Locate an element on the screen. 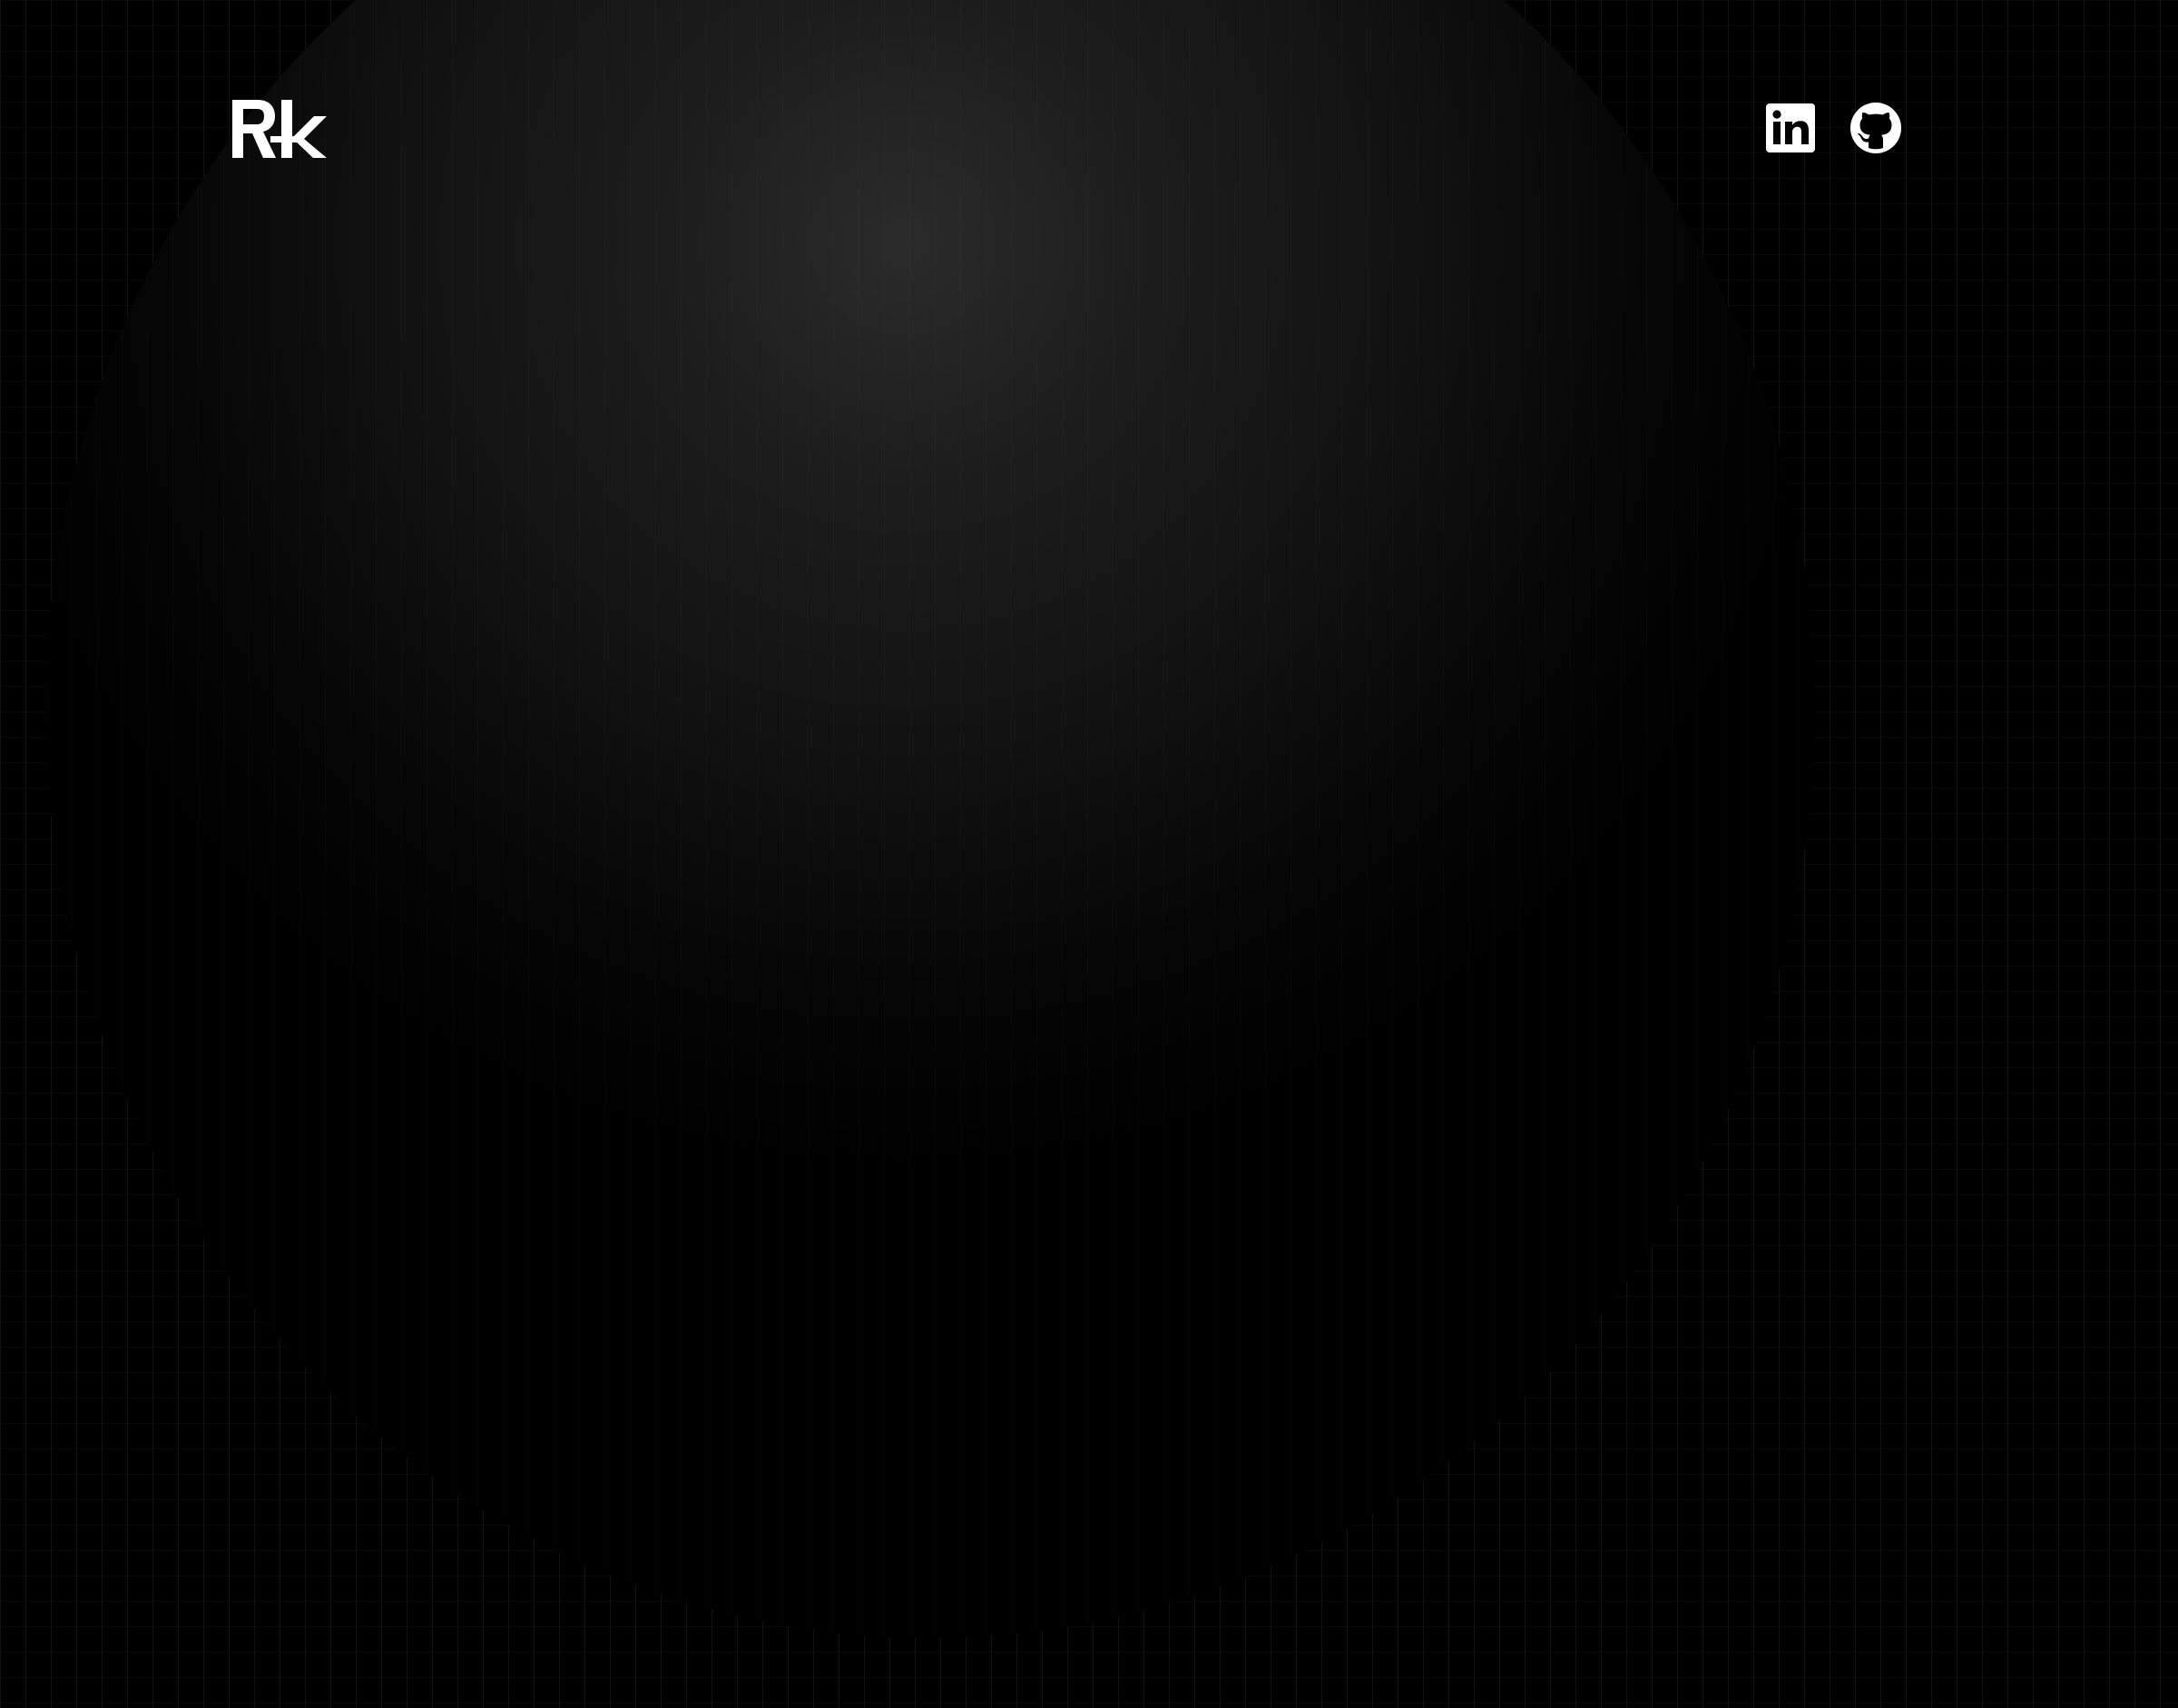 This screenshot has height=1708, width=2178. github-link is located at coordinates (1875, 128).